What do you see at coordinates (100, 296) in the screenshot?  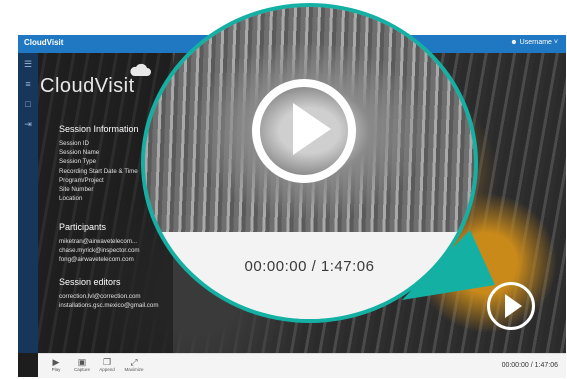 I see `editor-item: correction.lvl@correction.com` at bounding box center [100, 296].